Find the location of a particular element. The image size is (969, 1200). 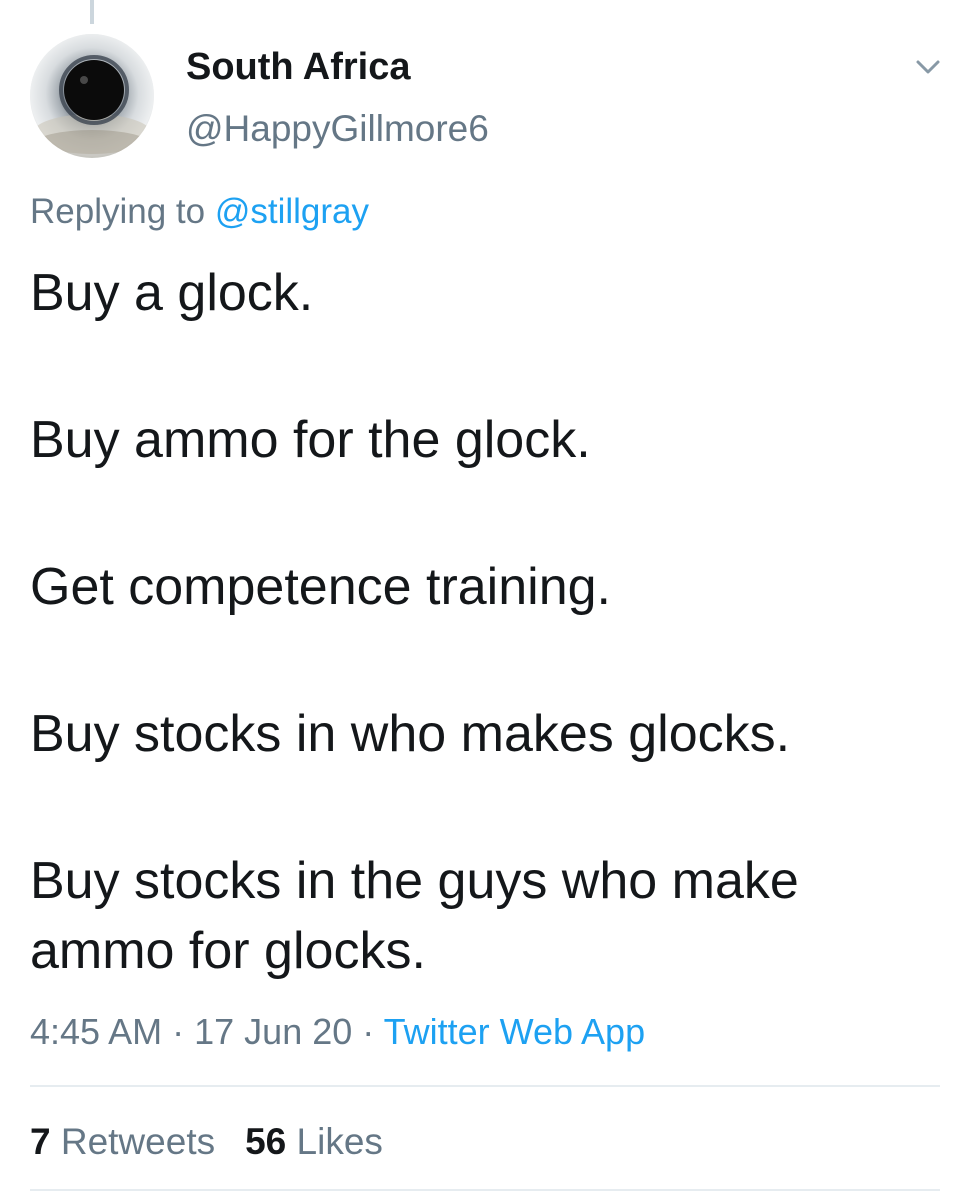

tweet-stats: 7 Retweets 56 Likes is located at coordinates (206, 1142).